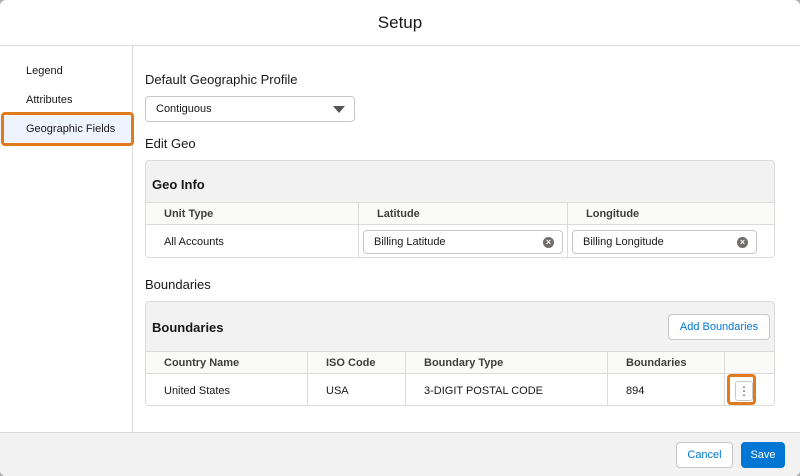  What do you see at coordinates (252, 214) in the screenshot?
I see `column-header-unit-type: Unit Type` at bounding box center [252, 214].